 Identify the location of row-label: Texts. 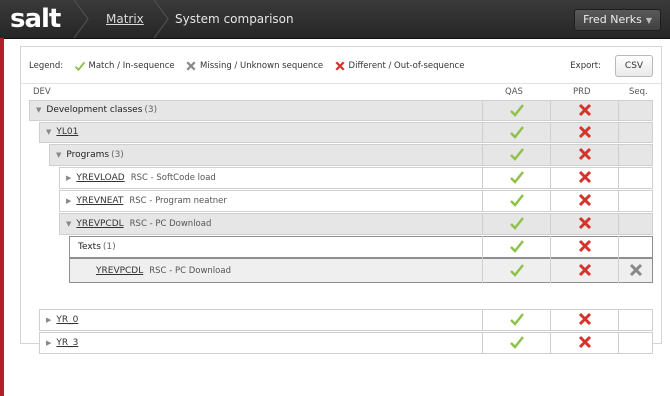
(89, 247).